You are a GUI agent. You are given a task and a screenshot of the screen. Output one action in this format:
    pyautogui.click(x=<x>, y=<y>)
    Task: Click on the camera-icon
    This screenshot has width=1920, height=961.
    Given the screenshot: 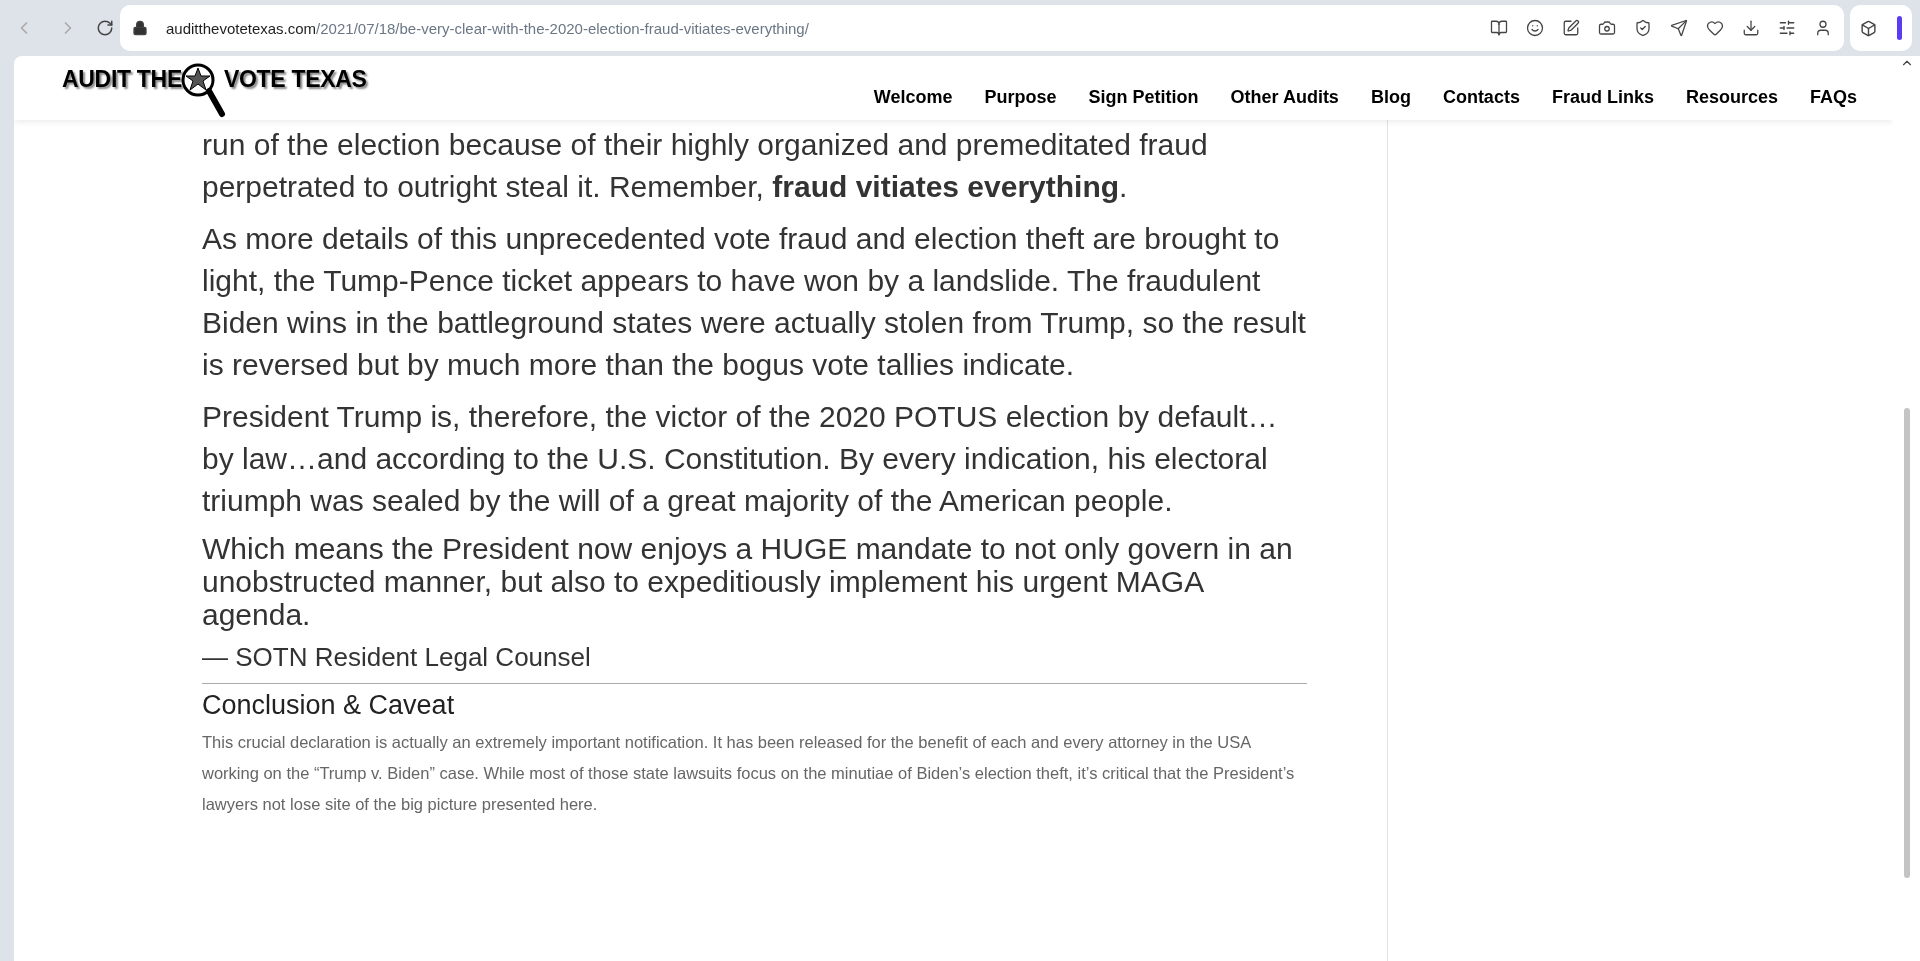 What is the action you would take?
    pyautogui.click(x=1607, y=28)
    